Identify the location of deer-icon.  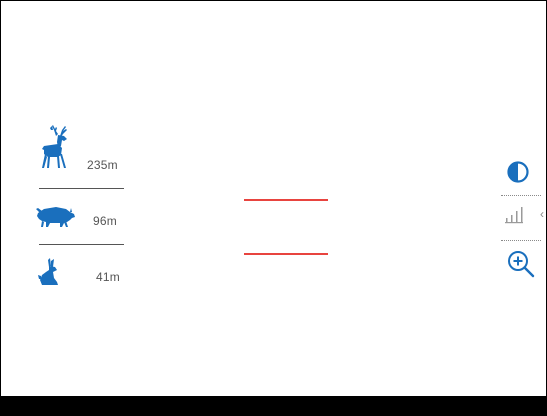
(54, 146).